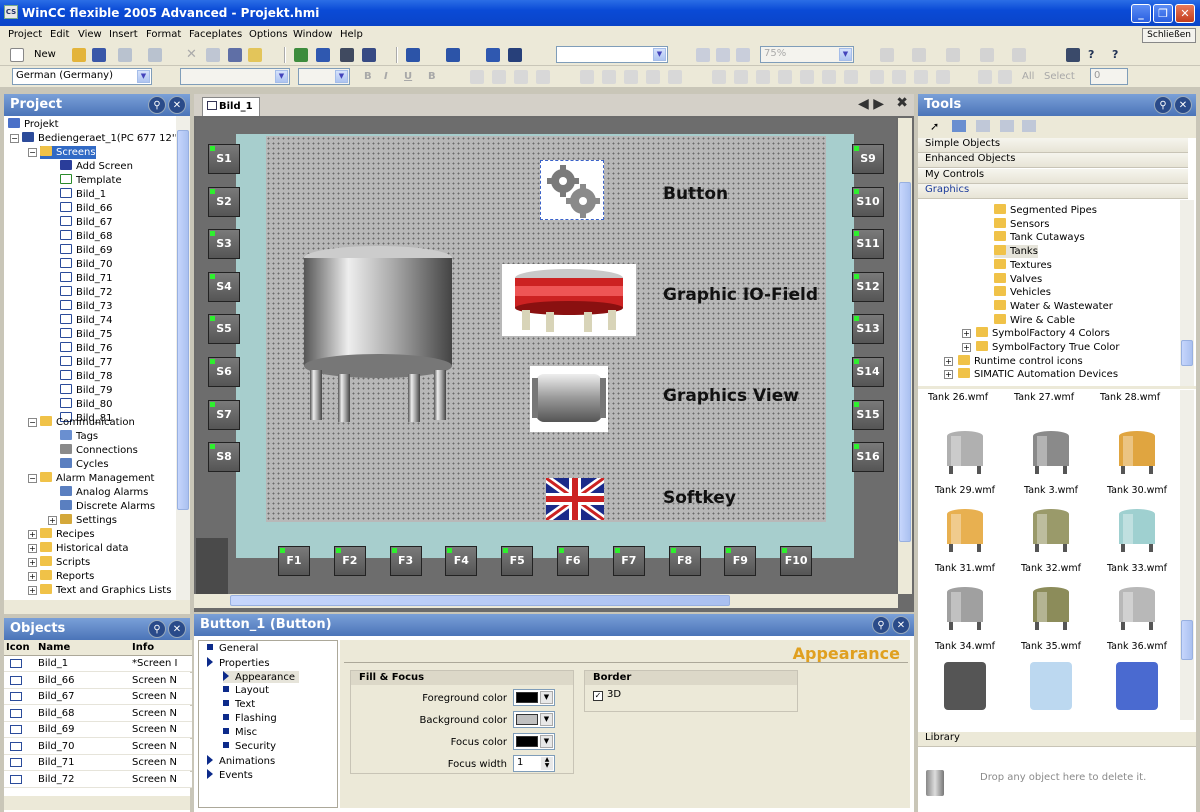 The image size is (1200, 812). Describe the element at coordinates (1023, 265) in the screenshot. I see `graphics-folder-item: Textures` at that location.